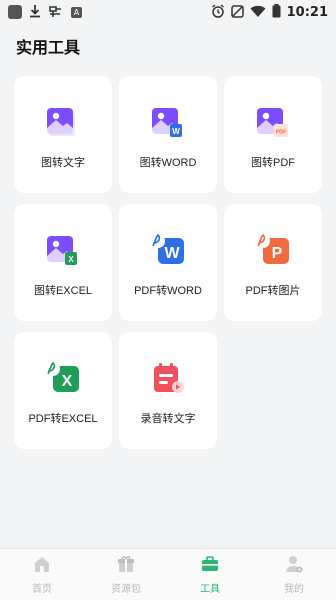 The height and width of the screenshot is (600, 336). What do you see at coordinates (273, 291) in the screenshot?
I see `tool-label: PDF转图片` at bounding box center [273, 291].